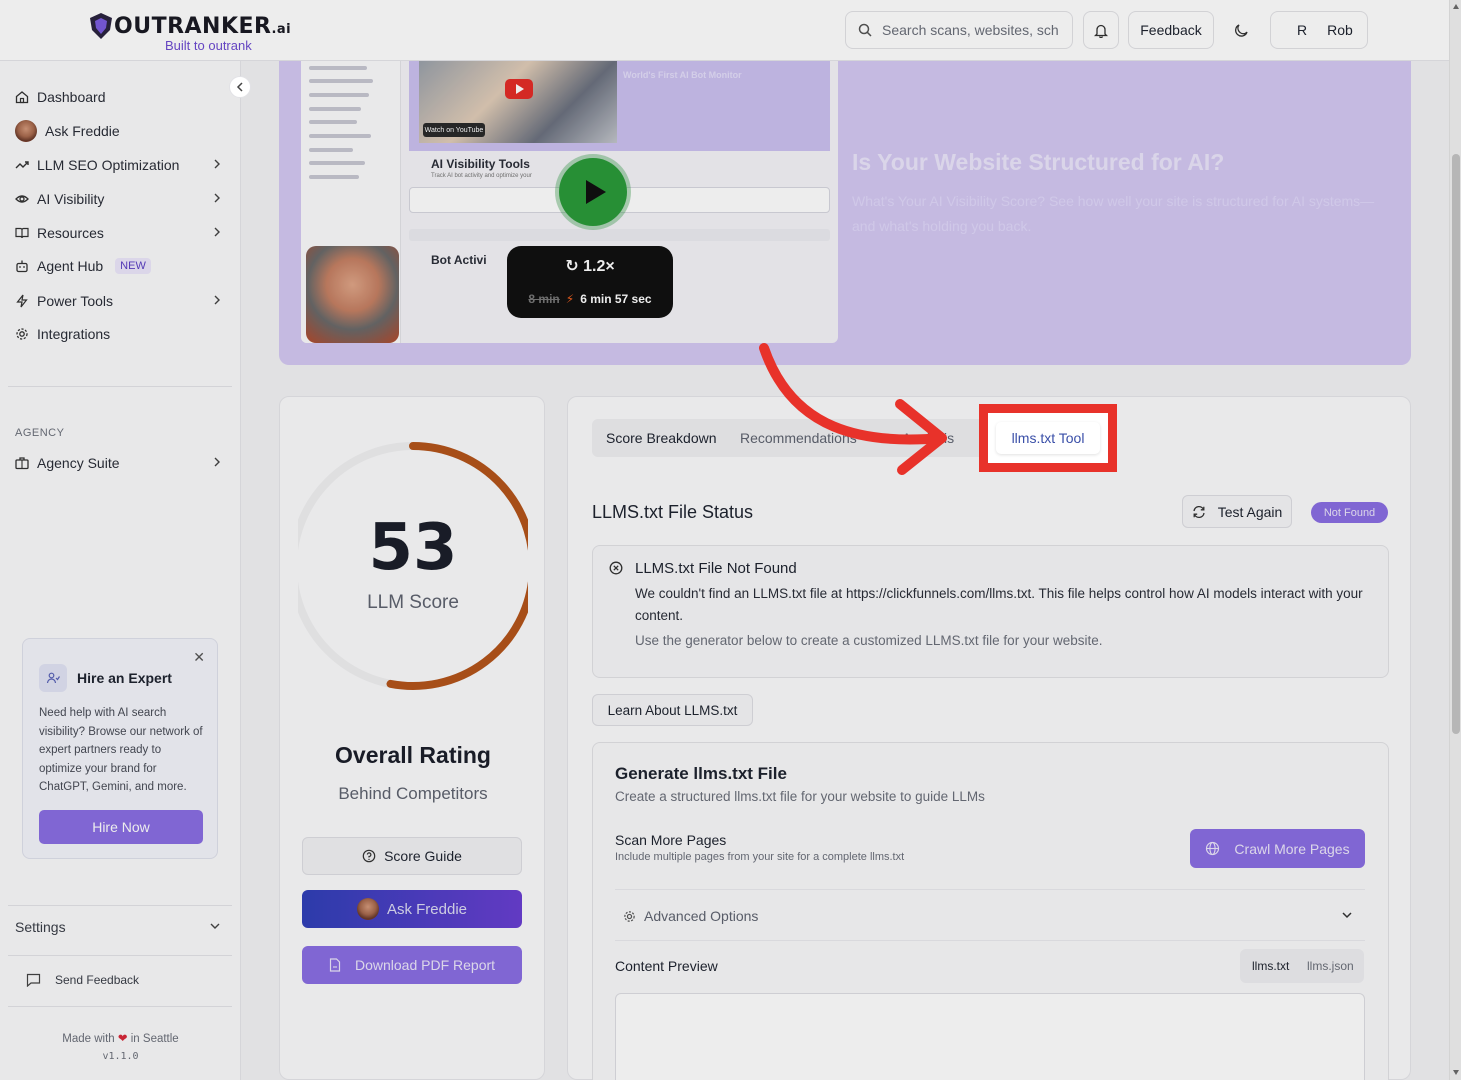 The height and width of the screenshot is (1080, 1461). I want to click on bot-icon, so click(22, 266).